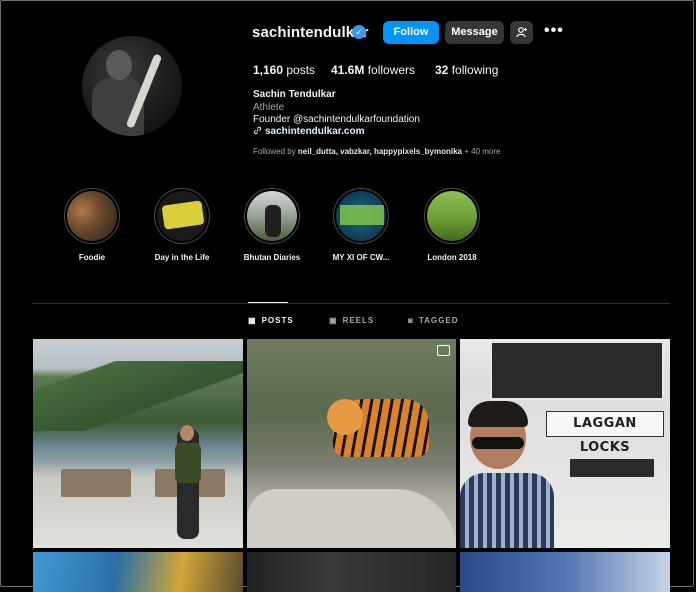 The image size is (696, 592). Describe the element at coordinates (605, 433) in the screenshot. I see `post-image-sign: LAGGAN LOCKS` at that location.